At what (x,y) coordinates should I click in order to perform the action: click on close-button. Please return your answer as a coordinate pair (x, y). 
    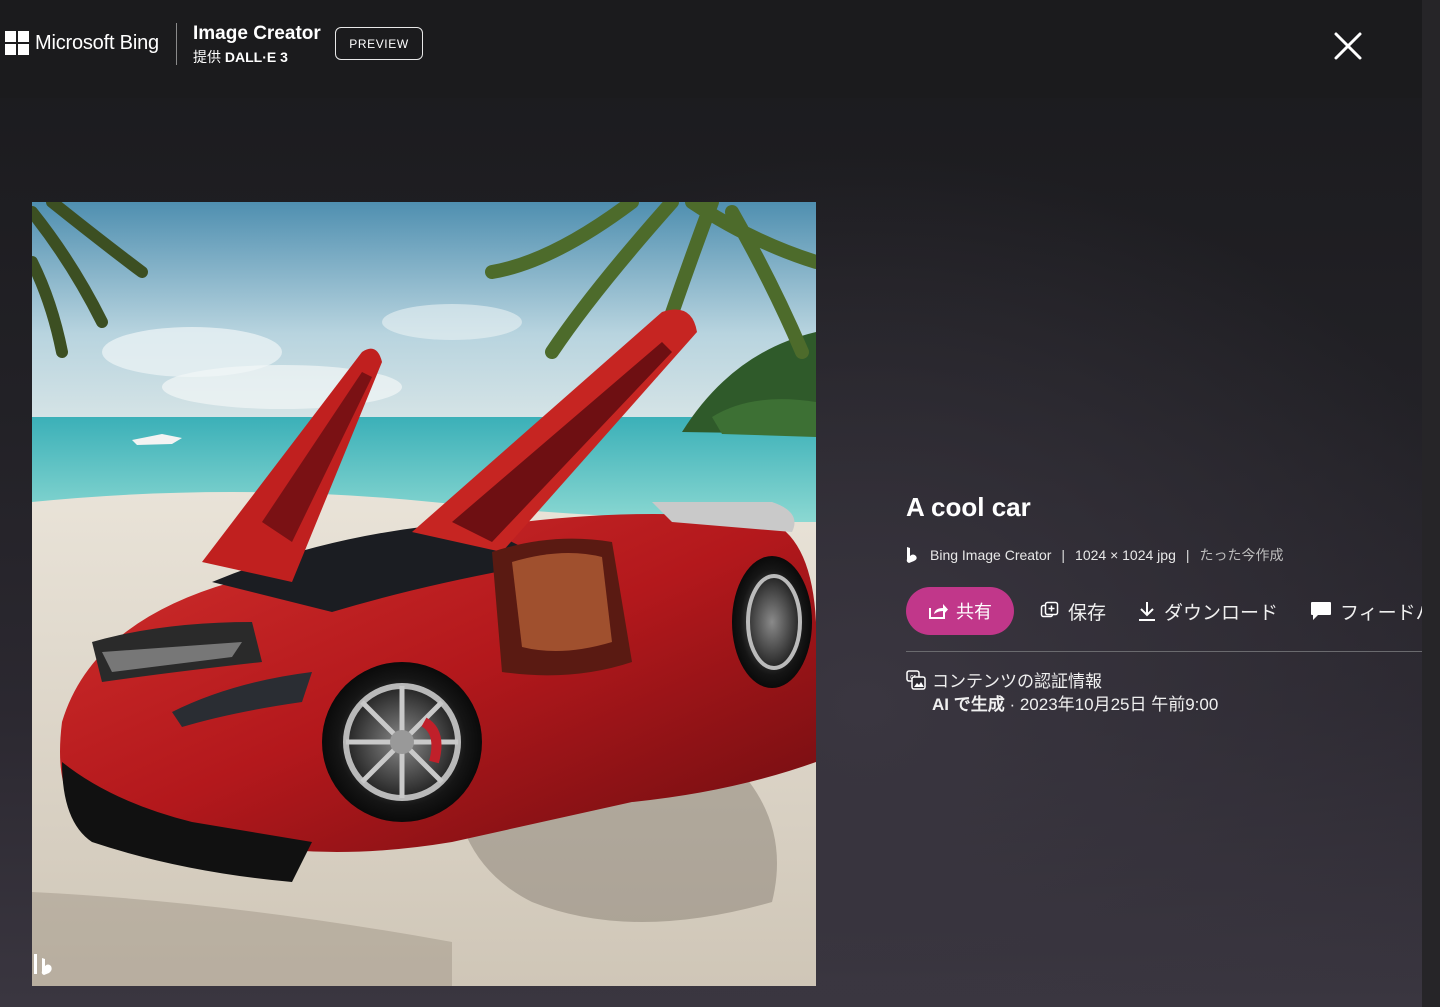
    Looking at the image, I should click on (1348, 46).